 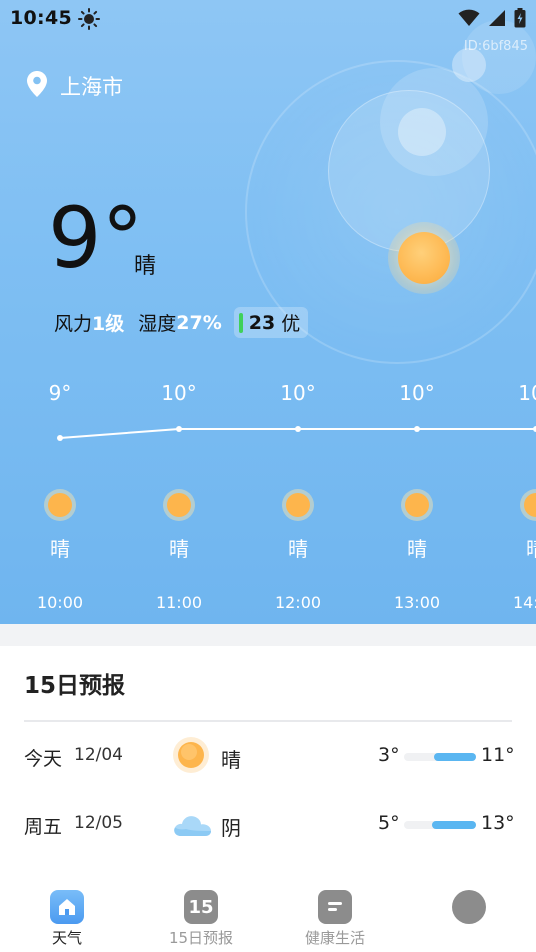 I want to click on section-divider, so click(x=268, y=635).